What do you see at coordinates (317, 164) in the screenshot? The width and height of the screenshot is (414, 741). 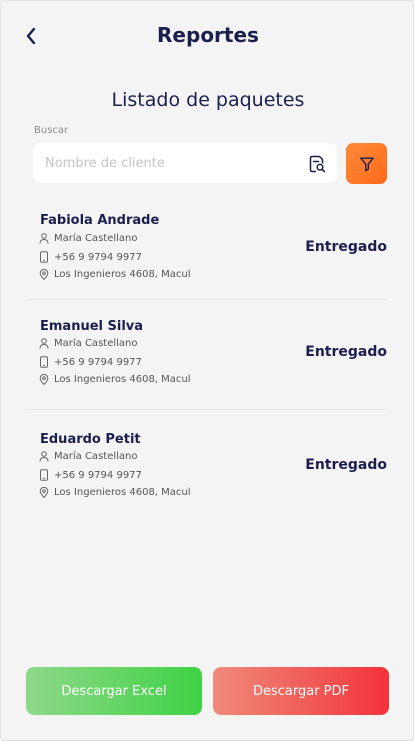 I see `search-document-icon` at bounding box center [317, 164].